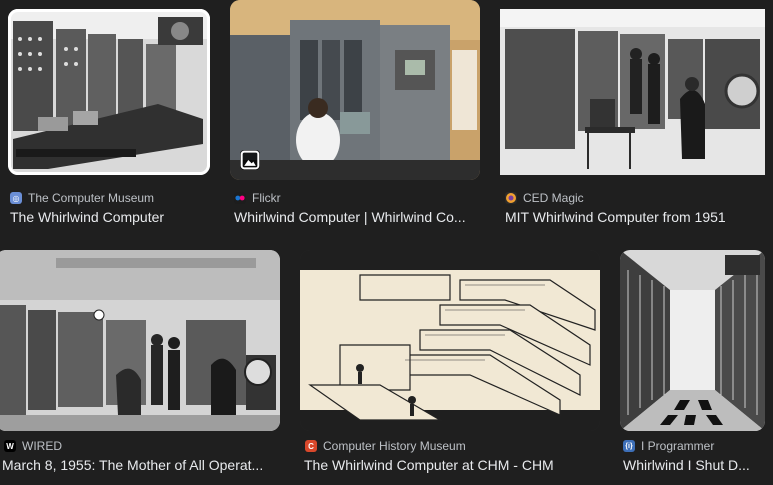  I want to click on result-title: The Whirlwind Computer at CHM - CHM, so click(452, 465).